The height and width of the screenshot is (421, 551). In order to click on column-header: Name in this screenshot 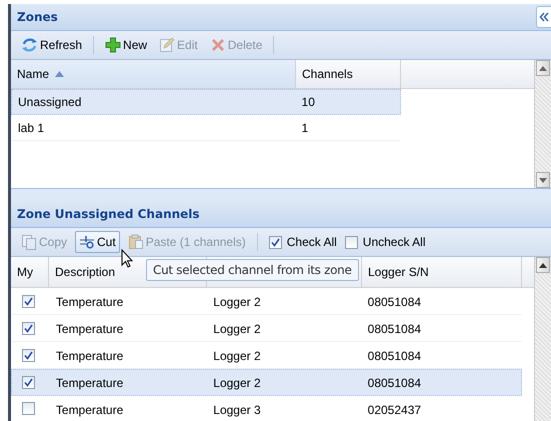, I will do `click(33, 74)`.